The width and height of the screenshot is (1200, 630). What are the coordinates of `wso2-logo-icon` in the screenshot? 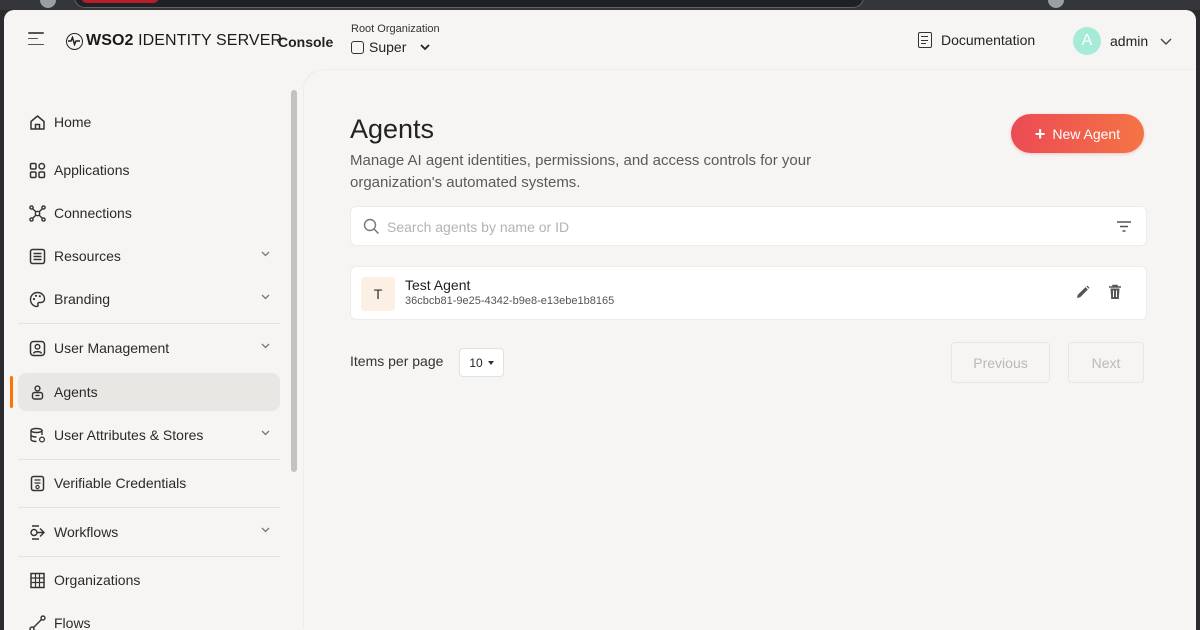 It's located at (74, 41).